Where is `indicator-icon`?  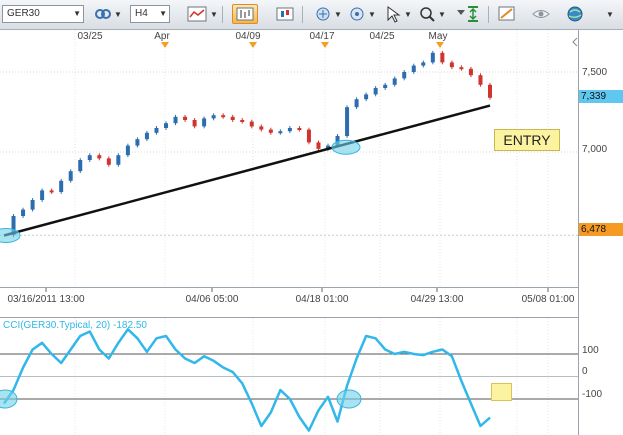 indicator-icon is located at coordinates (197, 14).